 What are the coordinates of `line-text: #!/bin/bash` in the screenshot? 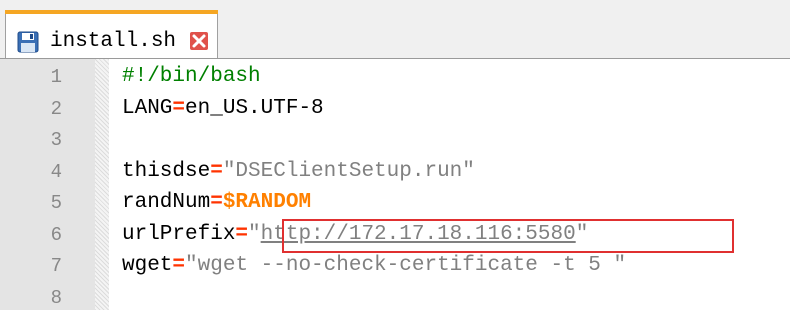 It's located at (191, 77).